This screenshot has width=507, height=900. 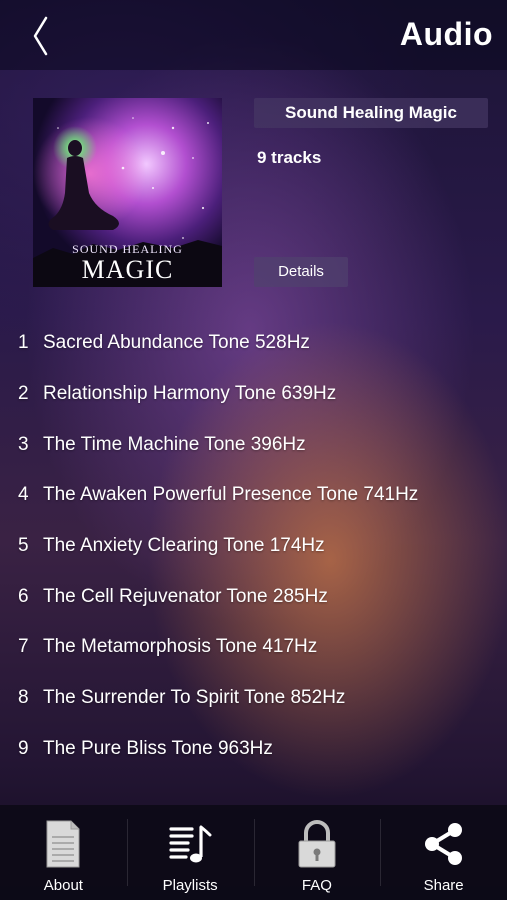 What do you see at coordinates (158, 748) in the screenshot?
I see `track-title: The Pure Bliss Tone 963Hz` at bounding box center [158, 748].